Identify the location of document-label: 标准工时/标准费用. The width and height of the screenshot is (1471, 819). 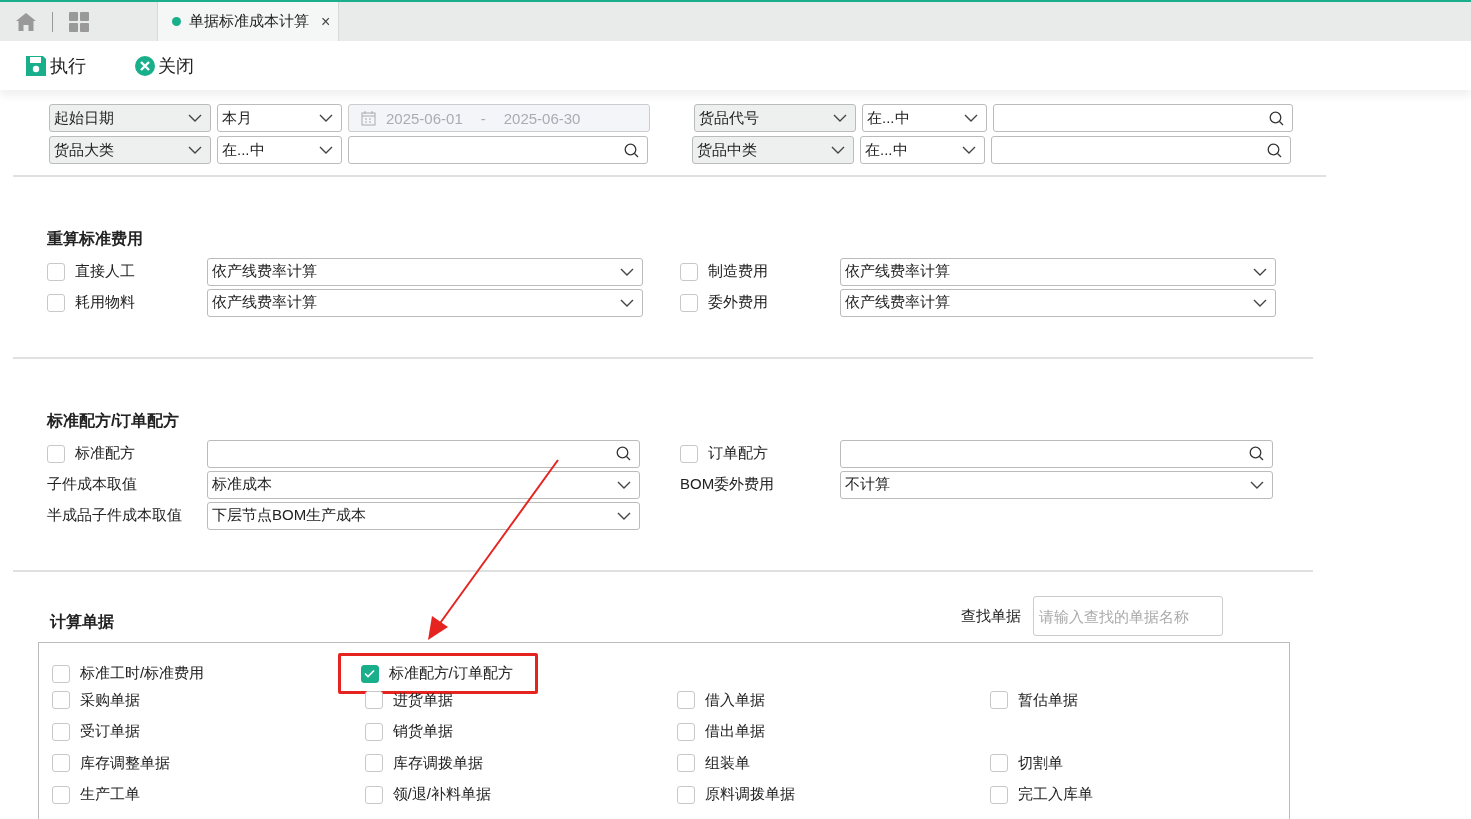
(142, 673).